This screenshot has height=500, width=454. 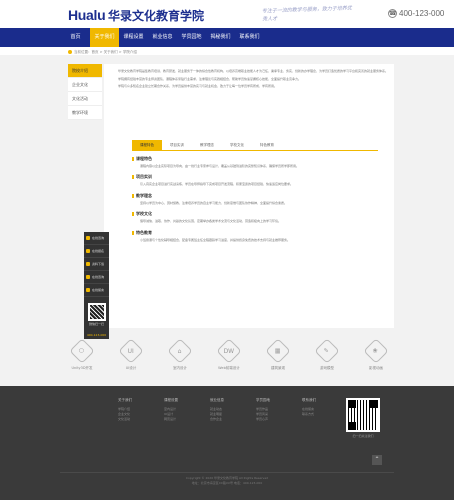 I want to click on section-title: 特色教育, so click(x=255, y=233).